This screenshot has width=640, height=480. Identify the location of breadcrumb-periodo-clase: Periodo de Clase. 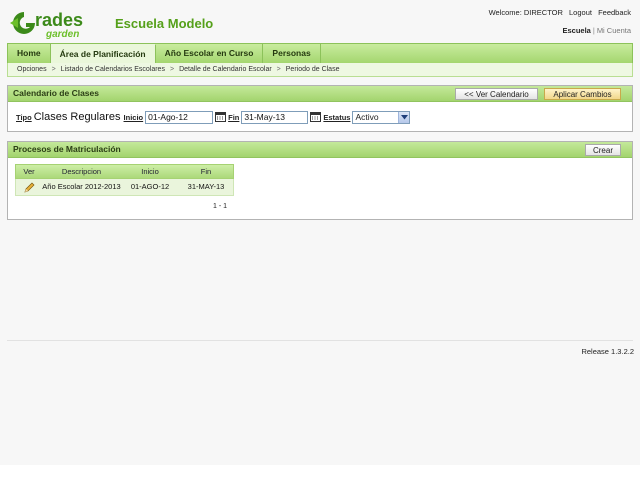
(312, 69).